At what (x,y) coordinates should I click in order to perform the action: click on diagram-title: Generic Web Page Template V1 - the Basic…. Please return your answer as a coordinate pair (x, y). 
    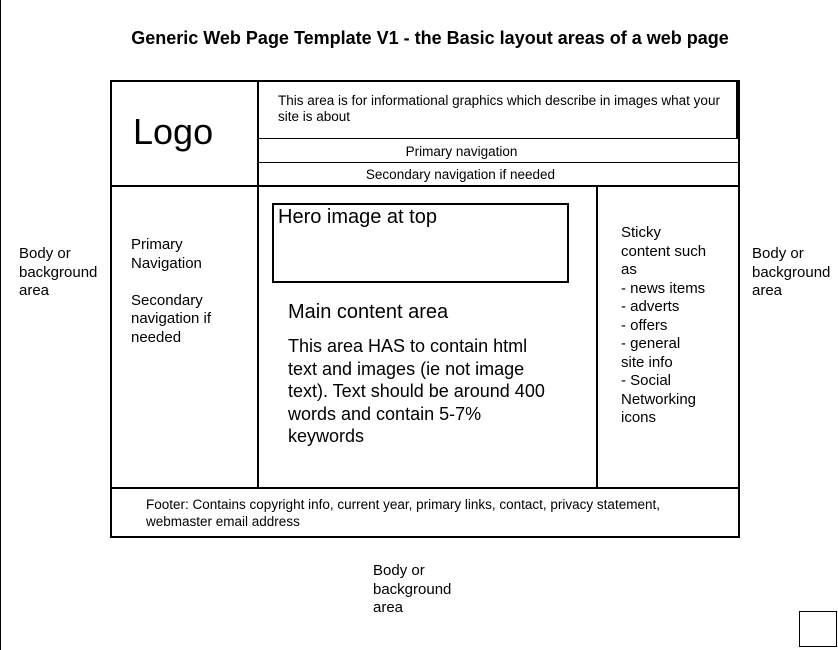
    Looking at the image, I should click on (430, 38).